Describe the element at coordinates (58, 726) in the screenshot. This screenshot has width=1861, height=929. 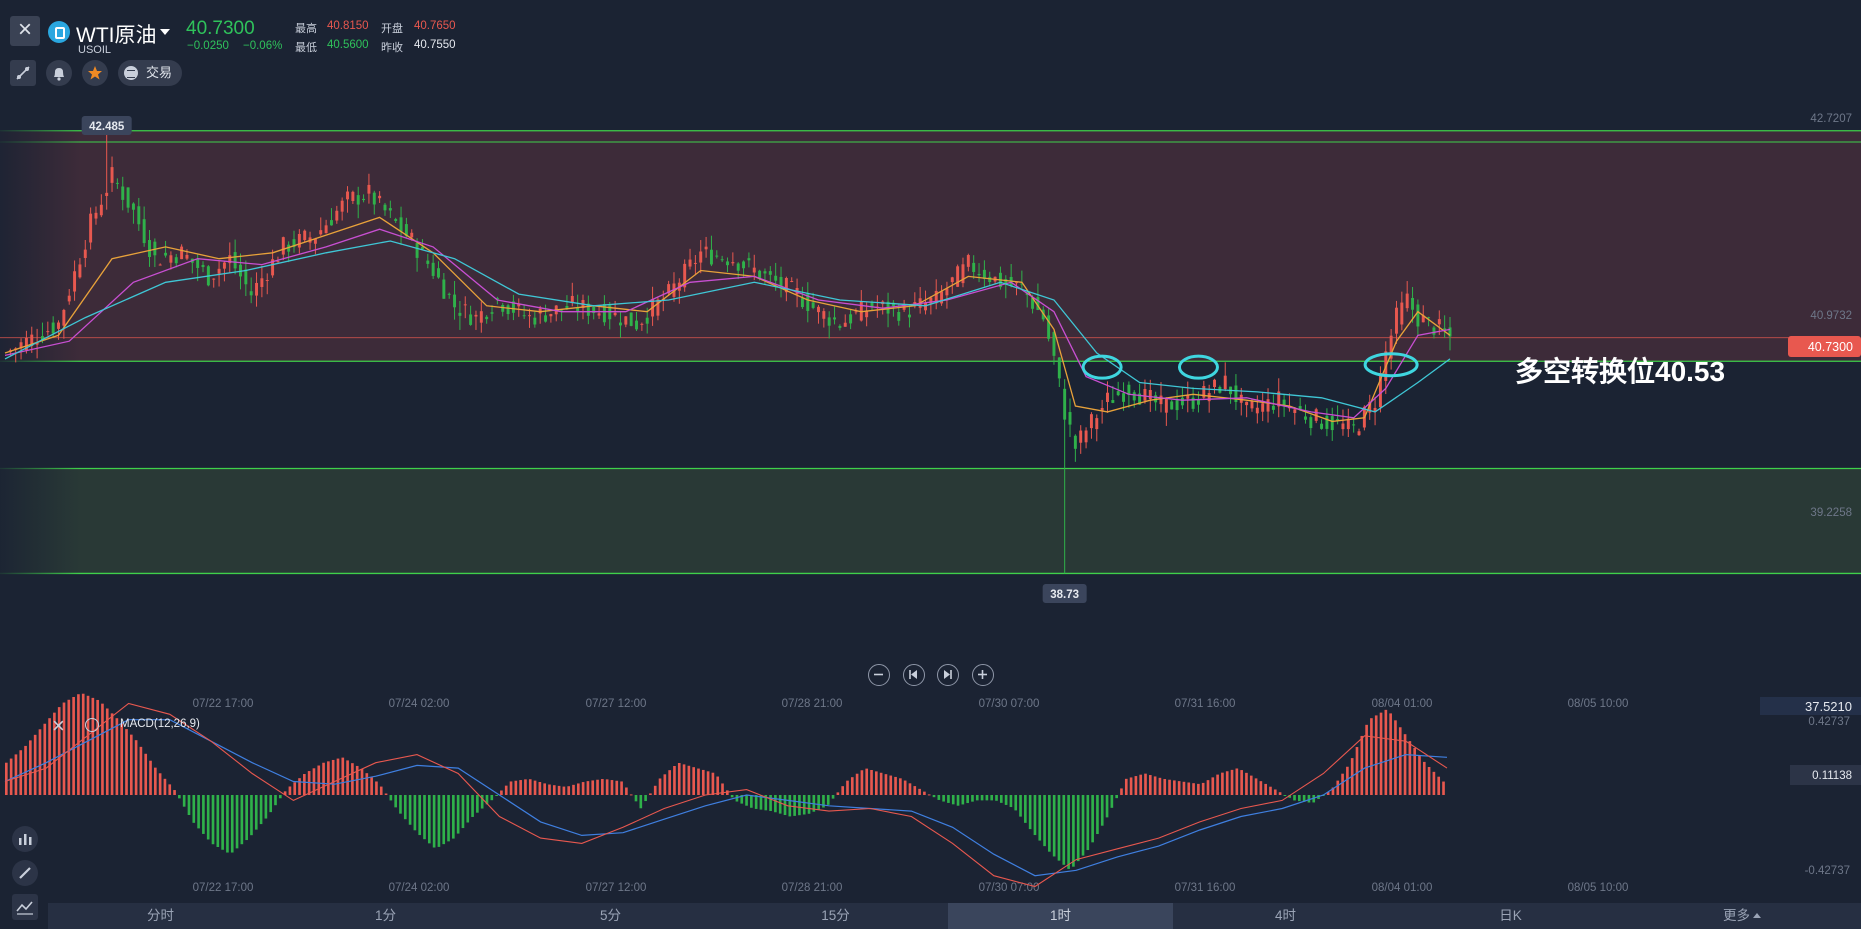
I see `close-indicator-icon: ×` at that location.